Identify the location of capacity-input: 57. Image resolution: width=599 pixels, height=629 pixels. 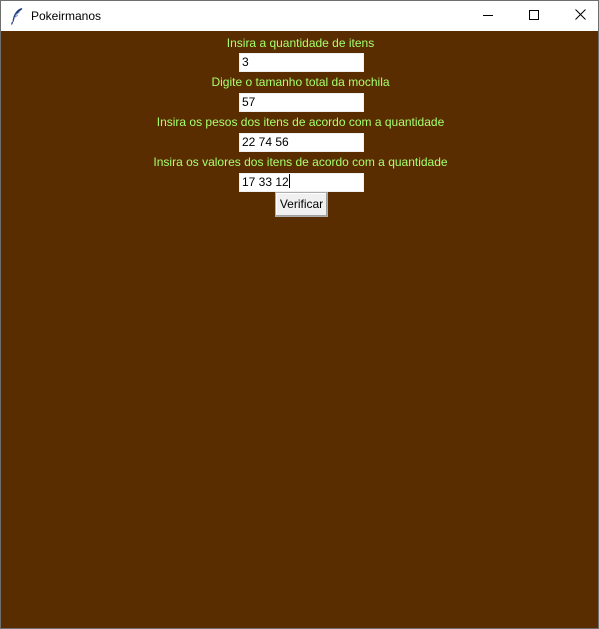
(301, 102).